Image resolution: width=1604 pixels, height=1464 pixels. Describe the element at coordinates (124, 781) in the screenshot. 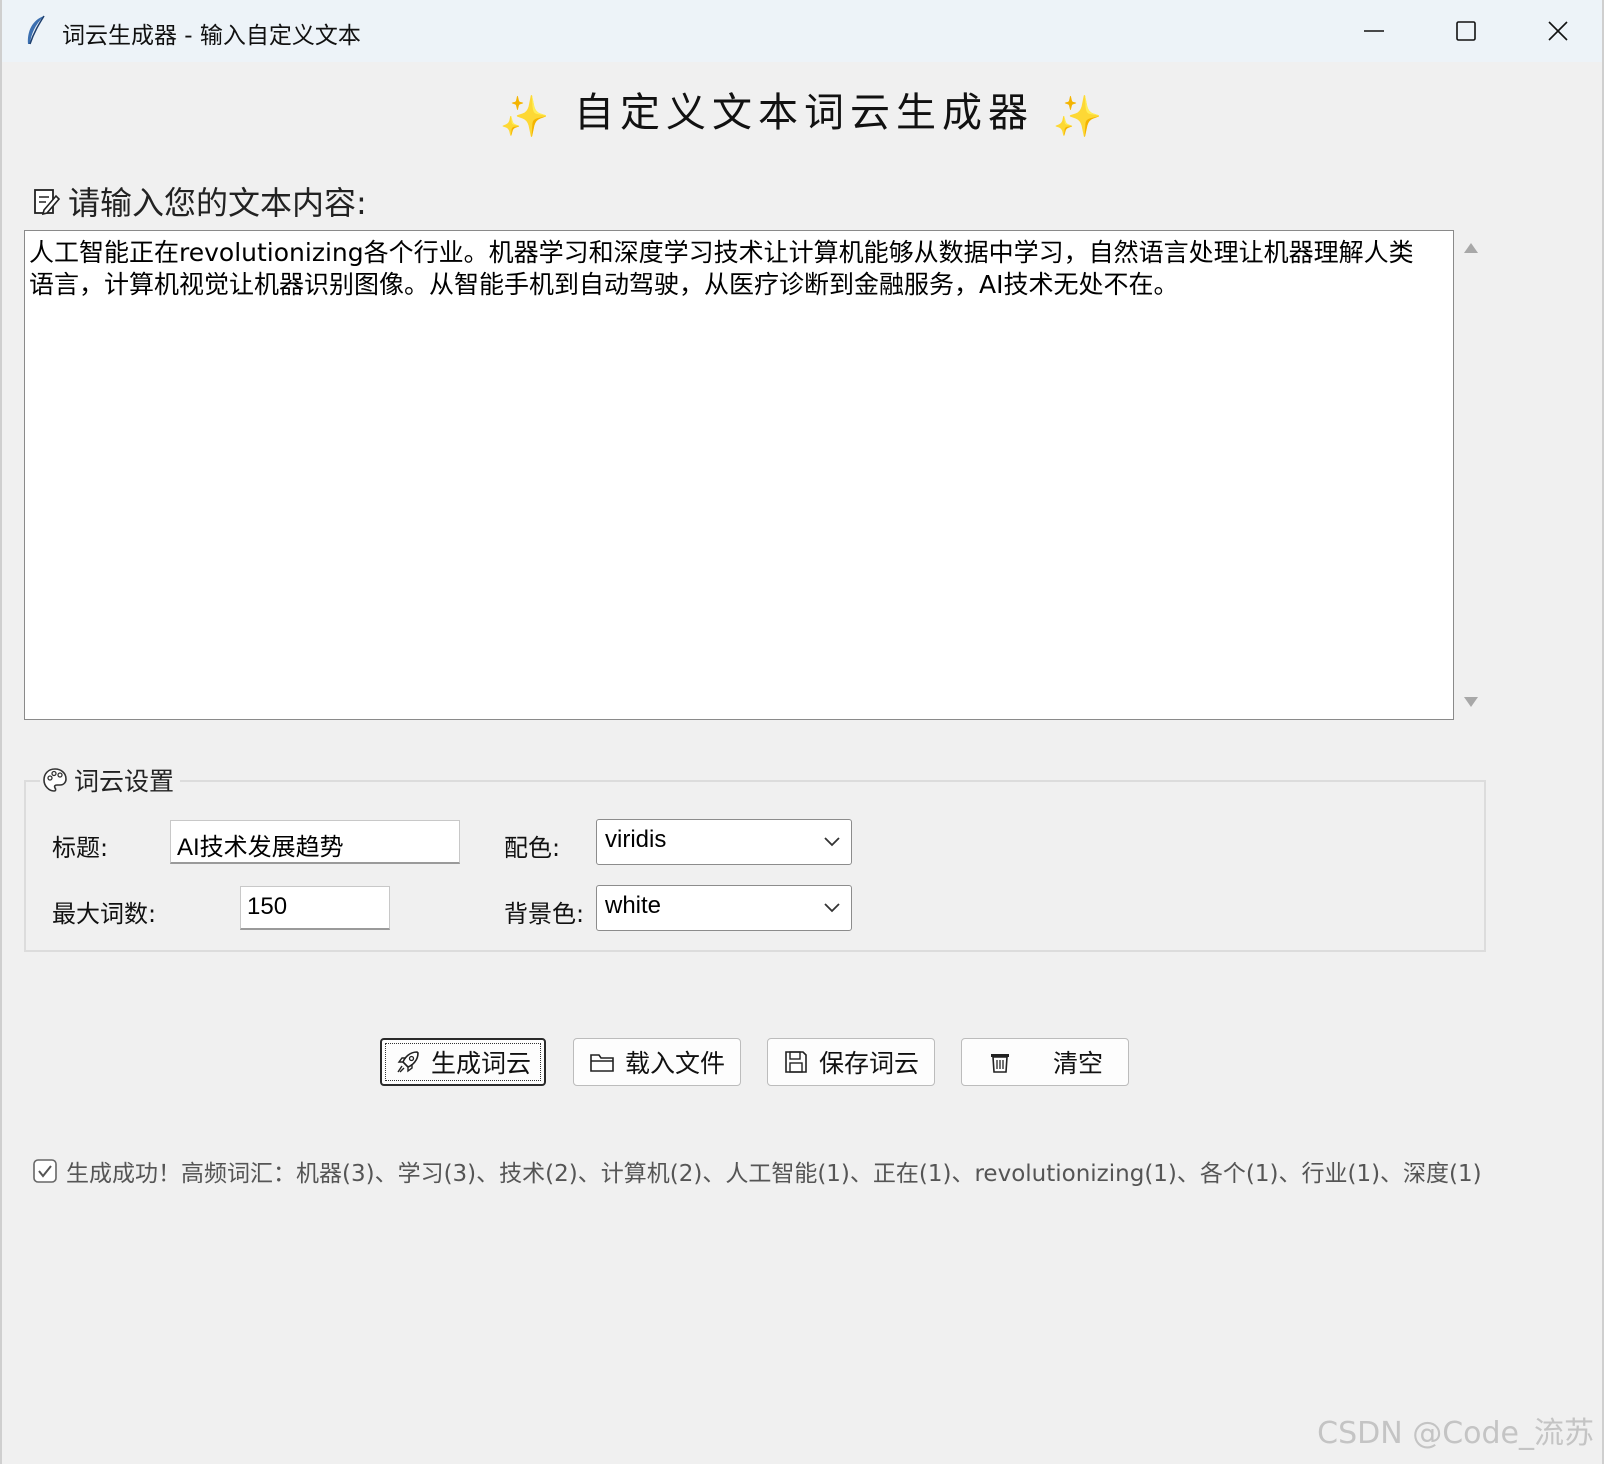

I see `settings-legend-text: 词云设置` at that location.